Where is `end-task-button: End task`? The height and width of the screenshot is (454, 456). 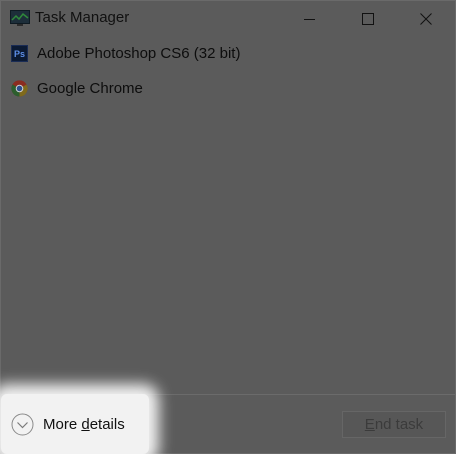 end-task-button: End task is located at coordinates (394, 424).